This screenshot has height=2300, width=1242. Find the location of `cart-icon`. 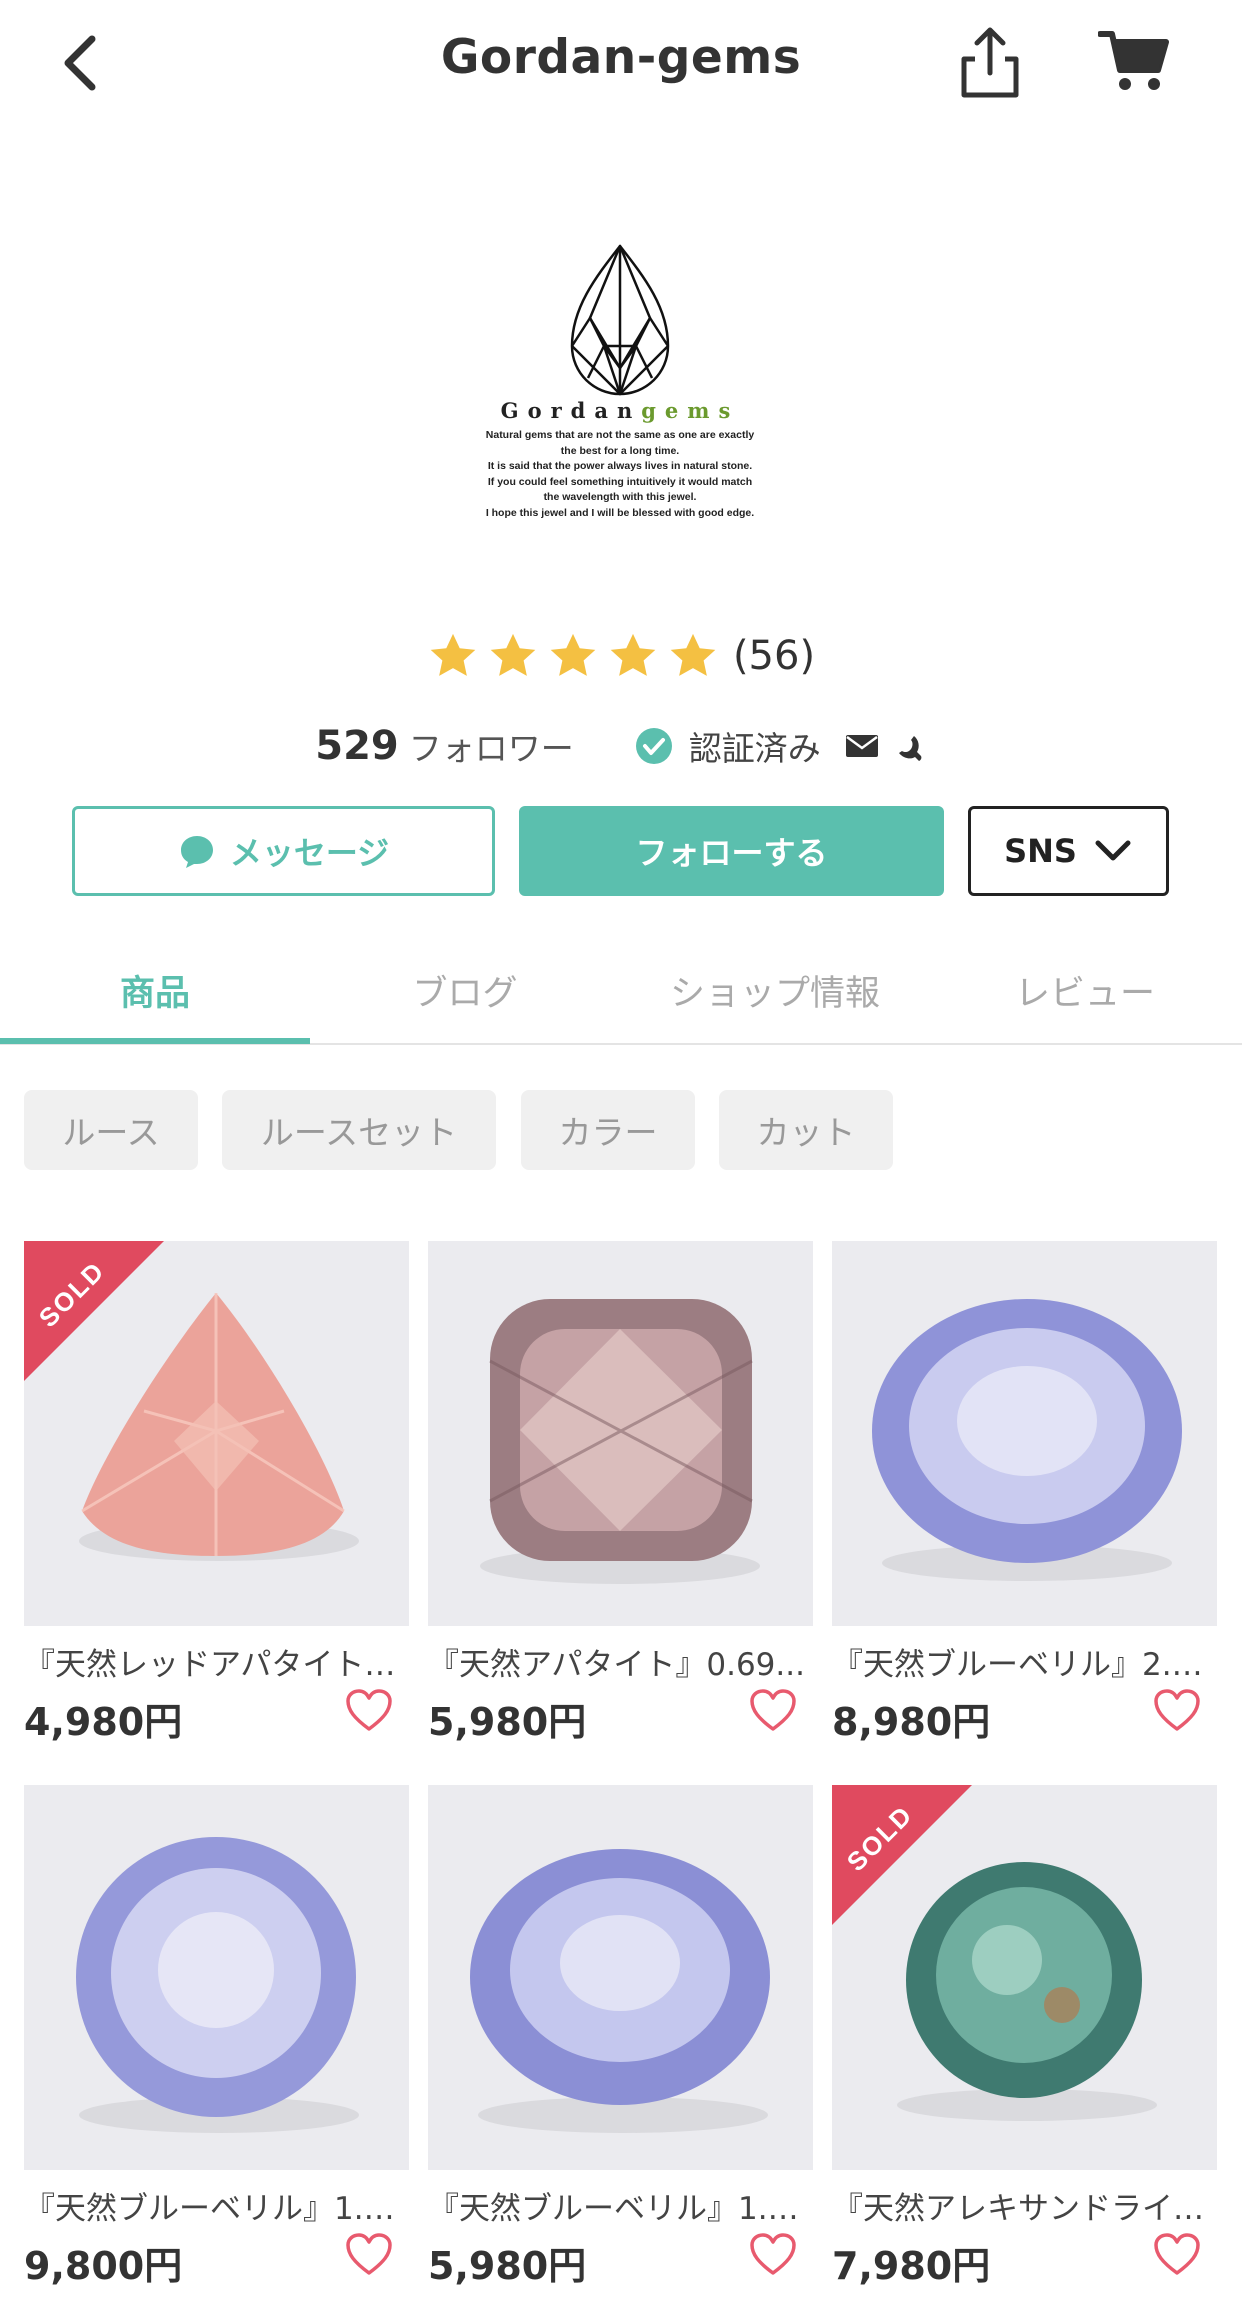

cart-icon is located at coordinates (1133, 60).